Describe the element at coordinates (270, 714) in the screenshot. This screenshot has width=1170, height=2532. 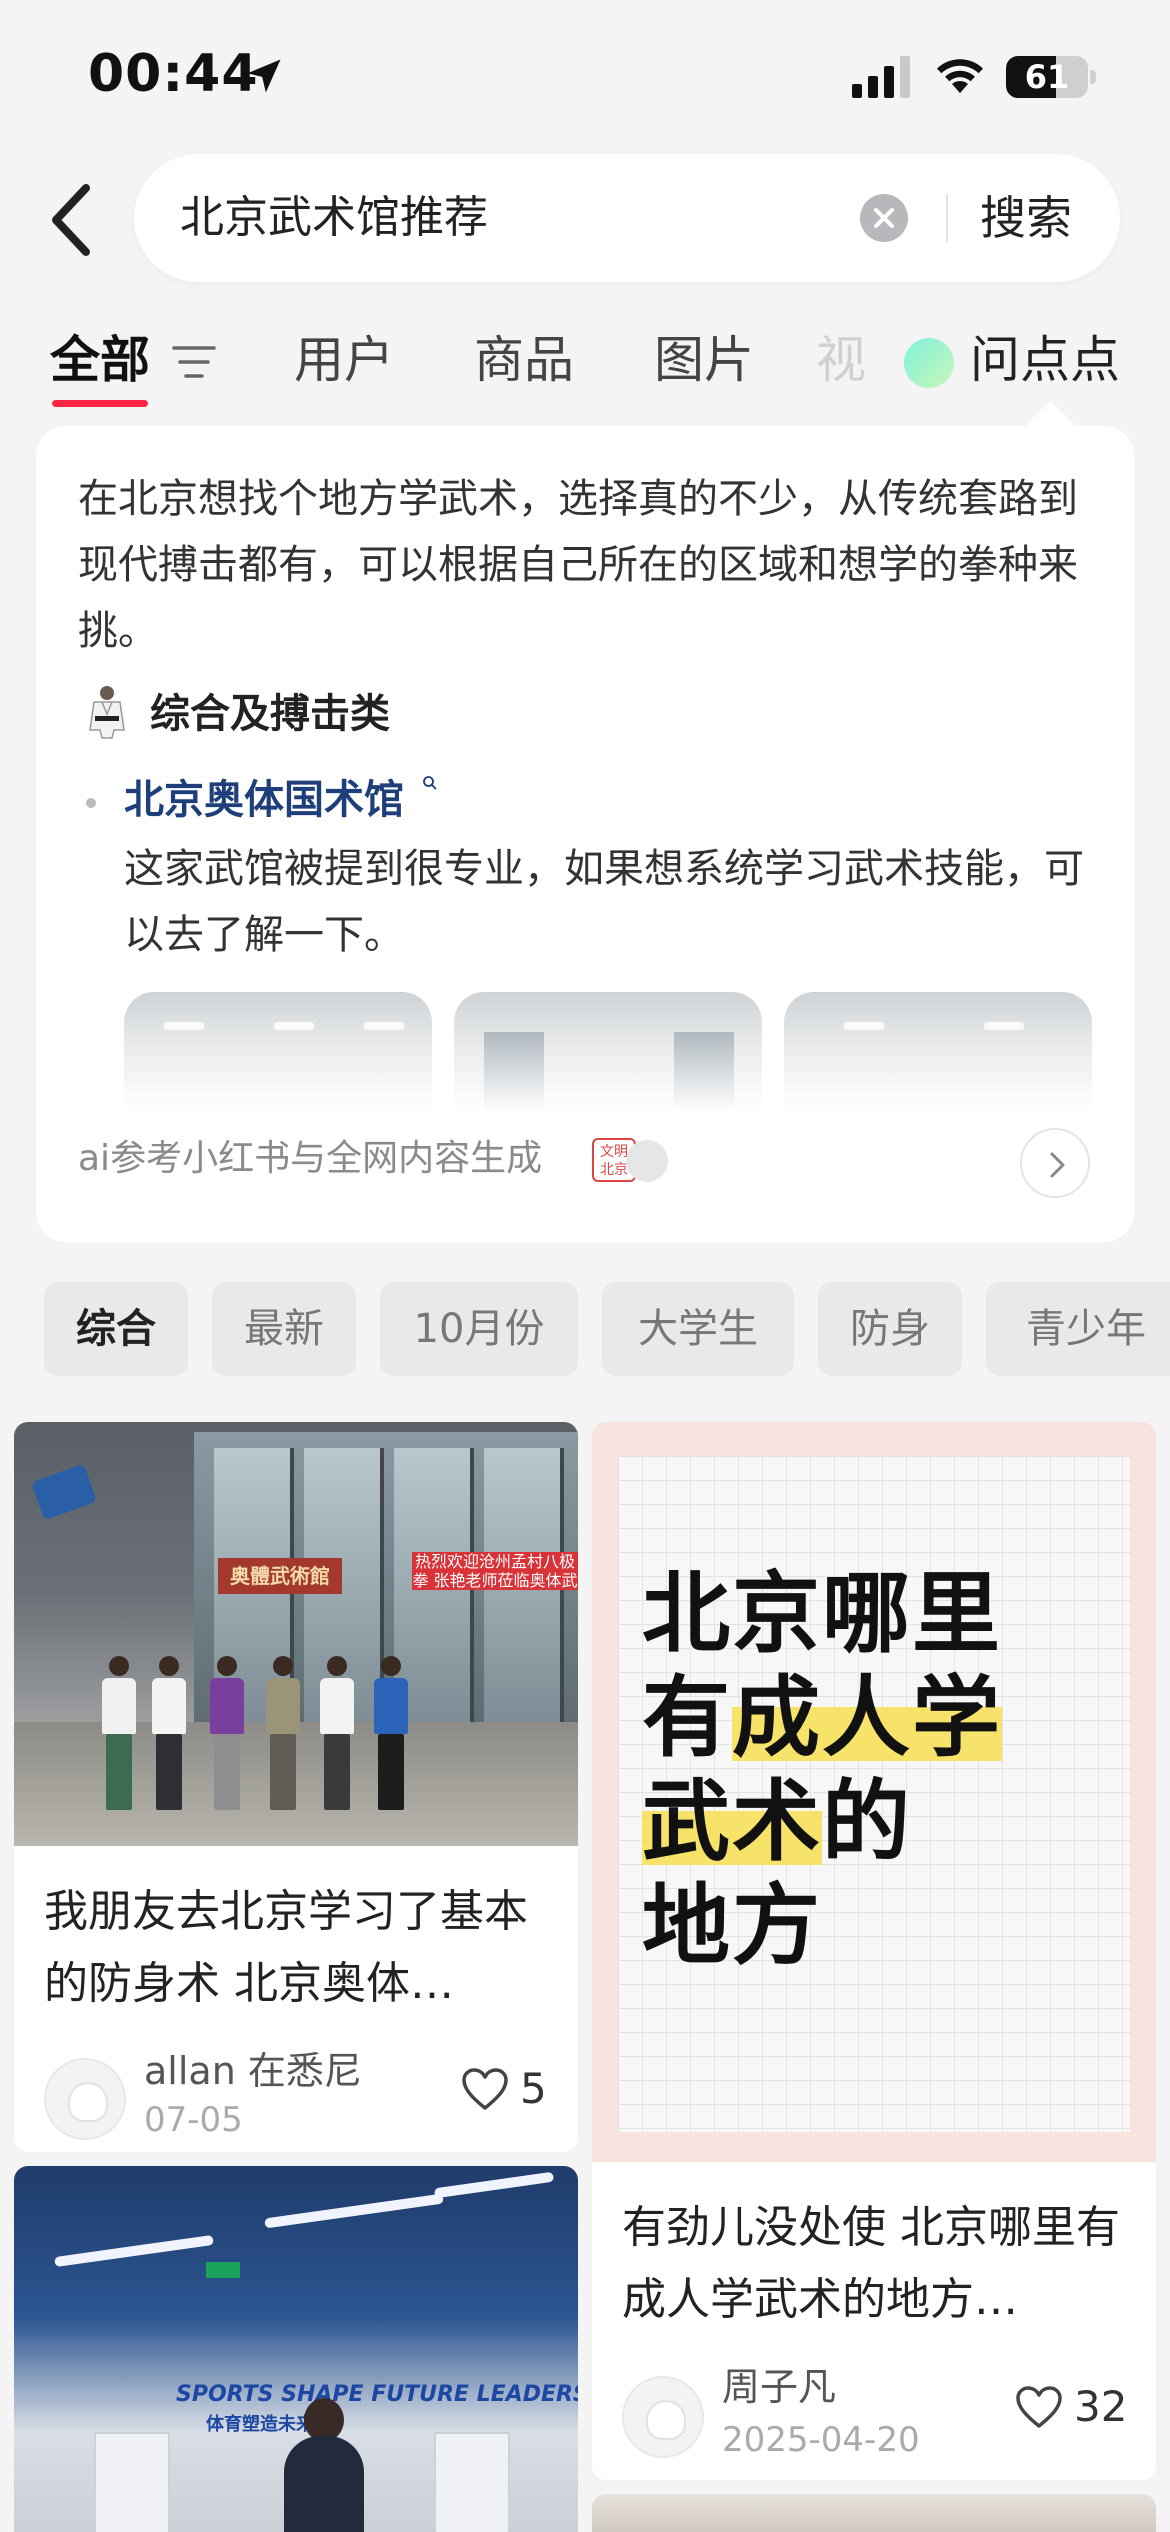
I see `ai-section-title: 综合及搏击类` at that location.